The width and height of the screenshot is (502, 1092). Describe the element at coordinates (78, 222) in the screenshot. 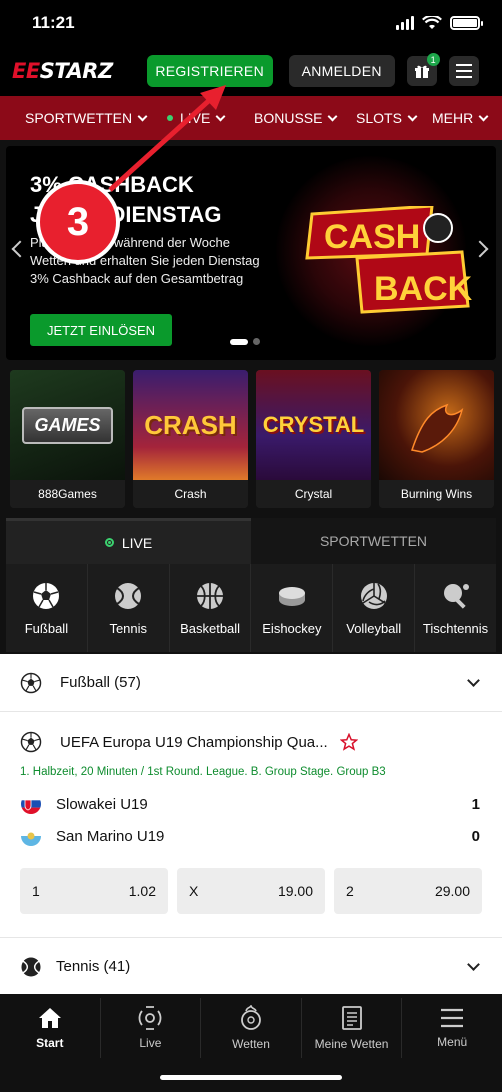

I see `step-number-badge: 3` at that location.